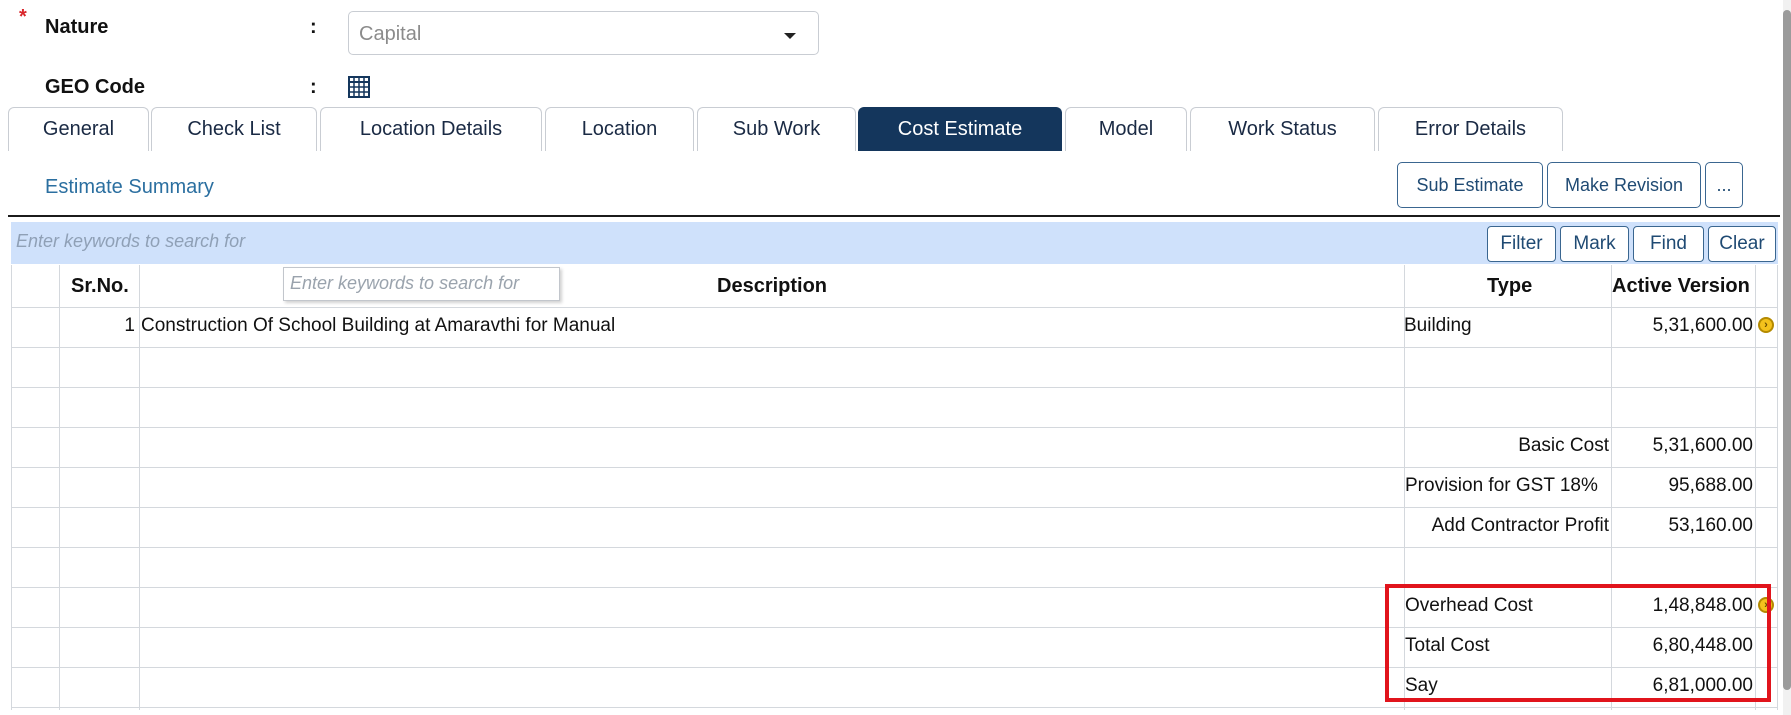 The width and height of the screenshot is (1791, 715). Describe the element at coordinates (1702, 445) in the screenshot. I see `basic-cost-value: 5,31,600.00` at that location.